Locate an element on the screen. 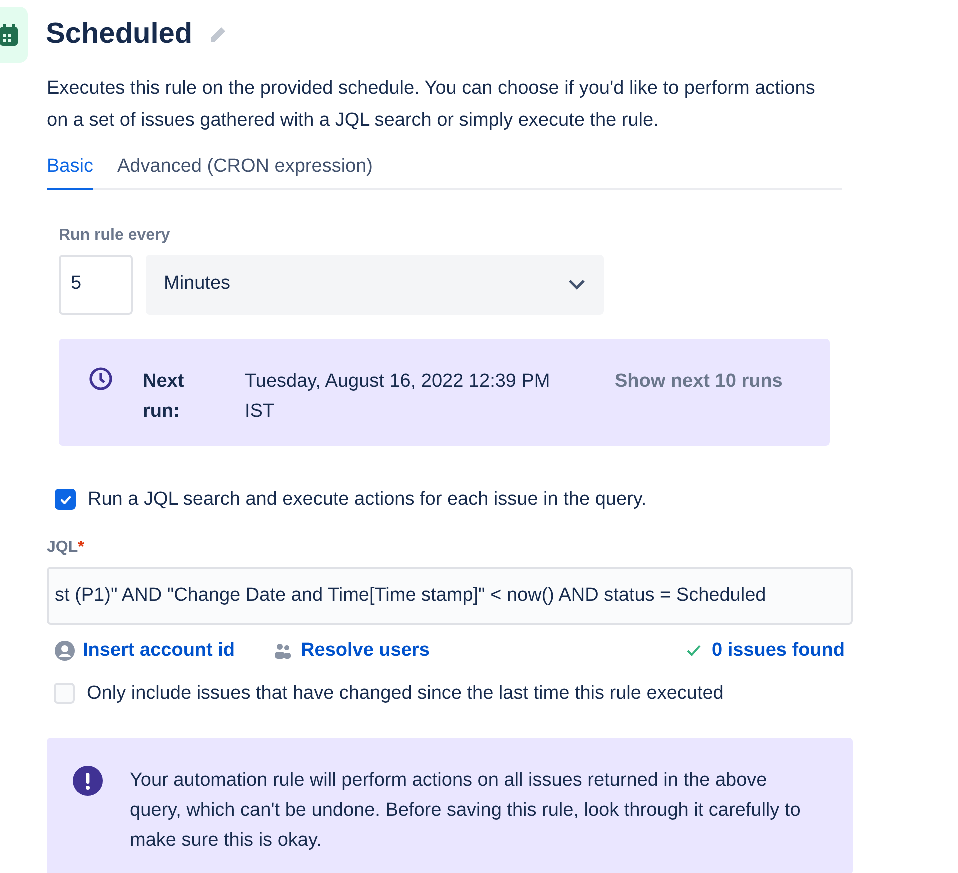  tab: Advanced (CRON expression) is located at coordinates (245, 171).